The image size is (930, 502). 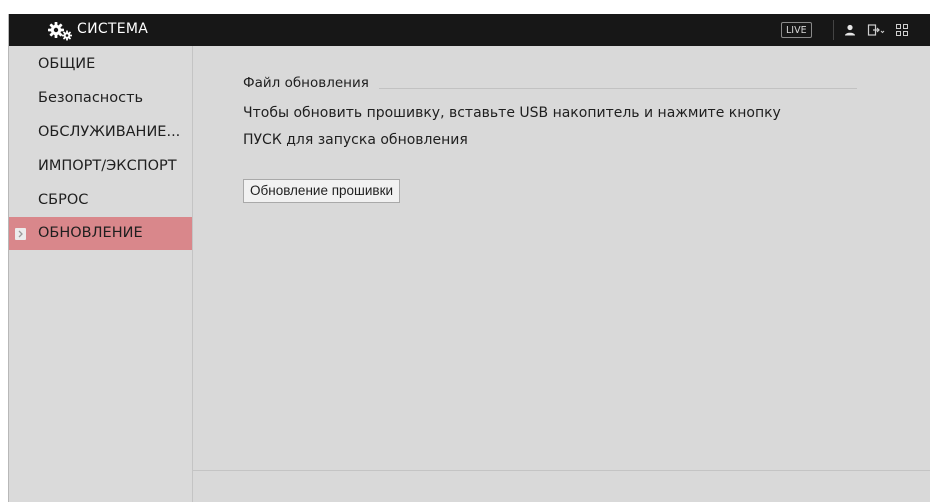 What do you see at coordinates (20, 234) in the screenshot?
I see `chevron-right-icon` at bounding box center [20, 234].